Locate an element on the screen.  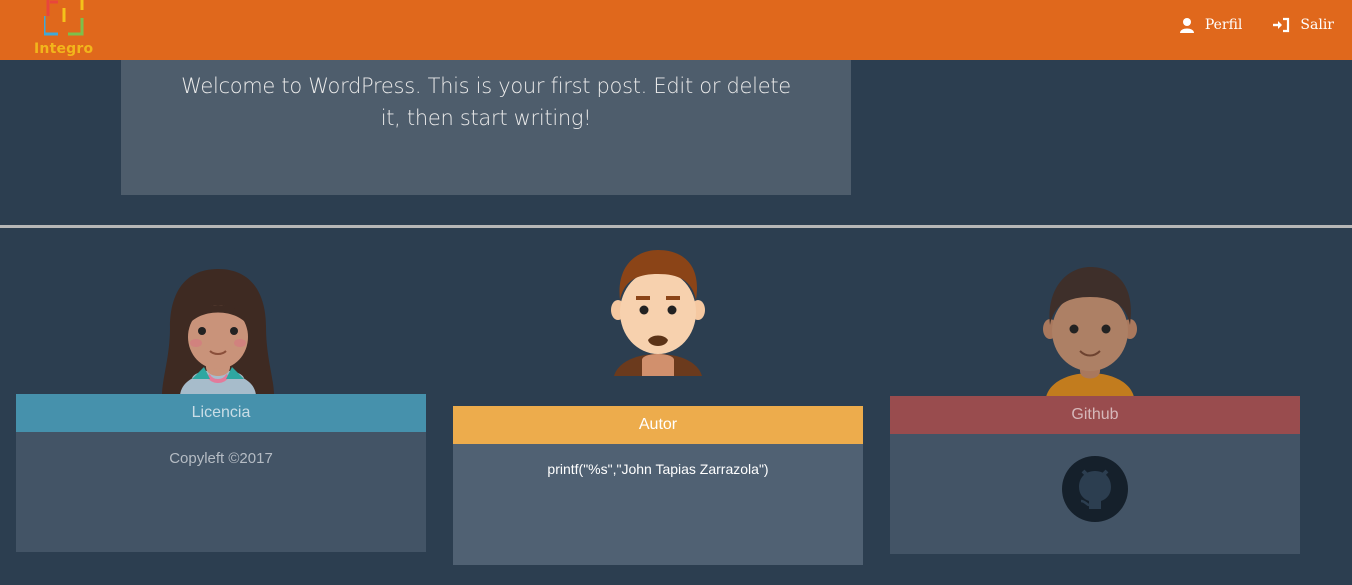
girl-avatar is located at coordinates (218, 332).